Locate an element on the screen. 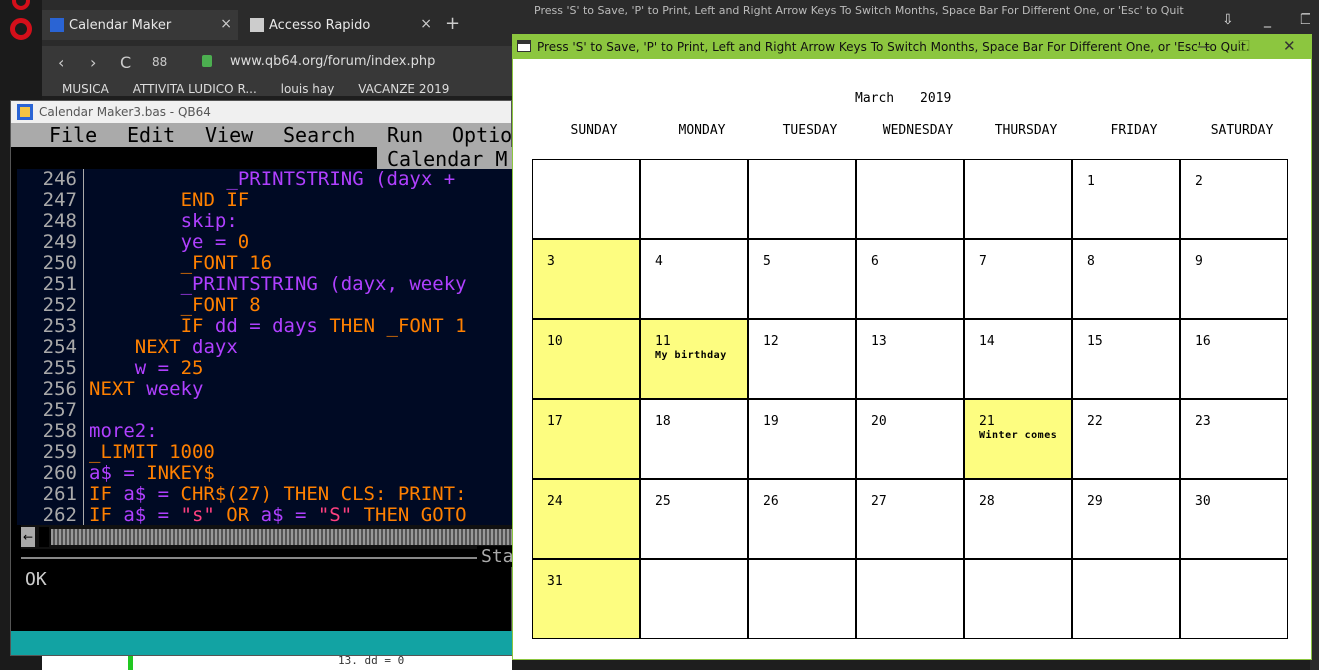  code-line: 251 _PRINTSTRING (dayx, weeky is located at coordinates (265, 284).